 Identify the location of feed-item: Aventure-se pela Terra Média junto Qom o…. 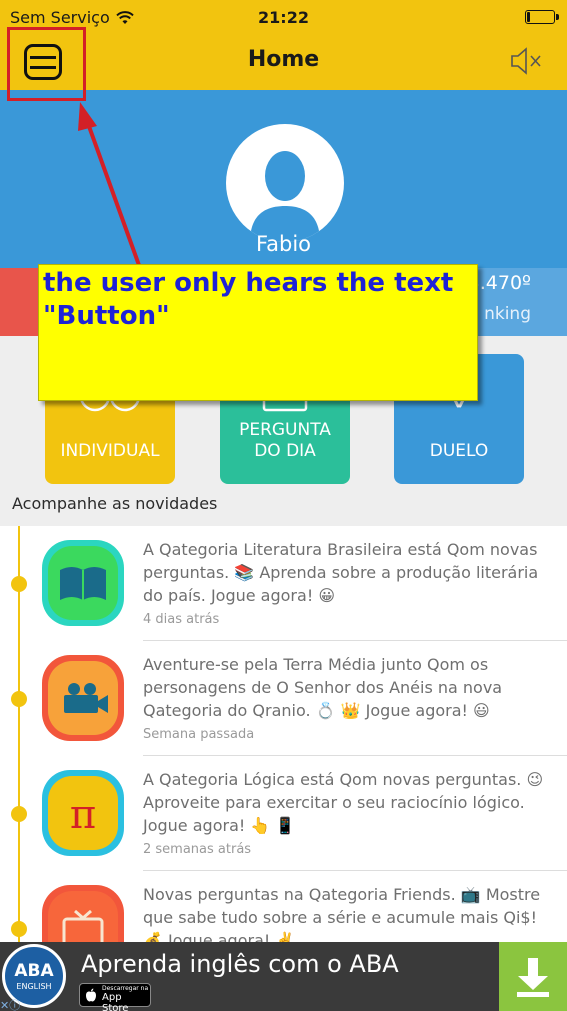
(283, 698).